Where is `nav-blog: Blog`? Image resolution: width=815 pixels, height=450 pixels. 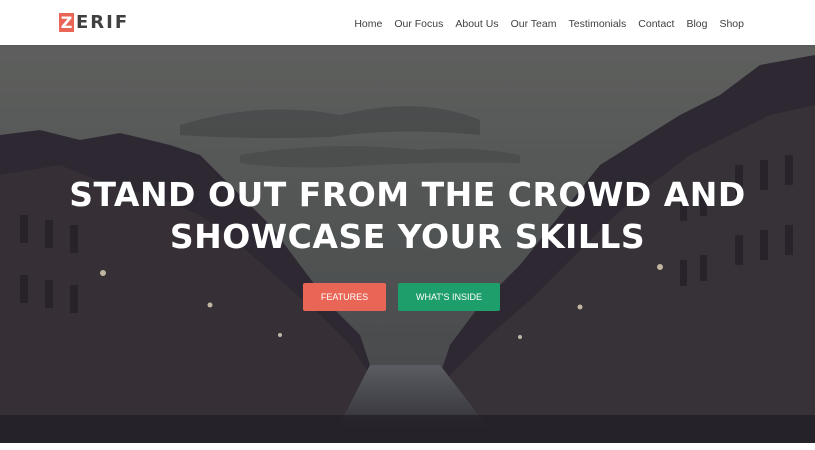
nav-blog: Blog is located at coordinates (696, 24).